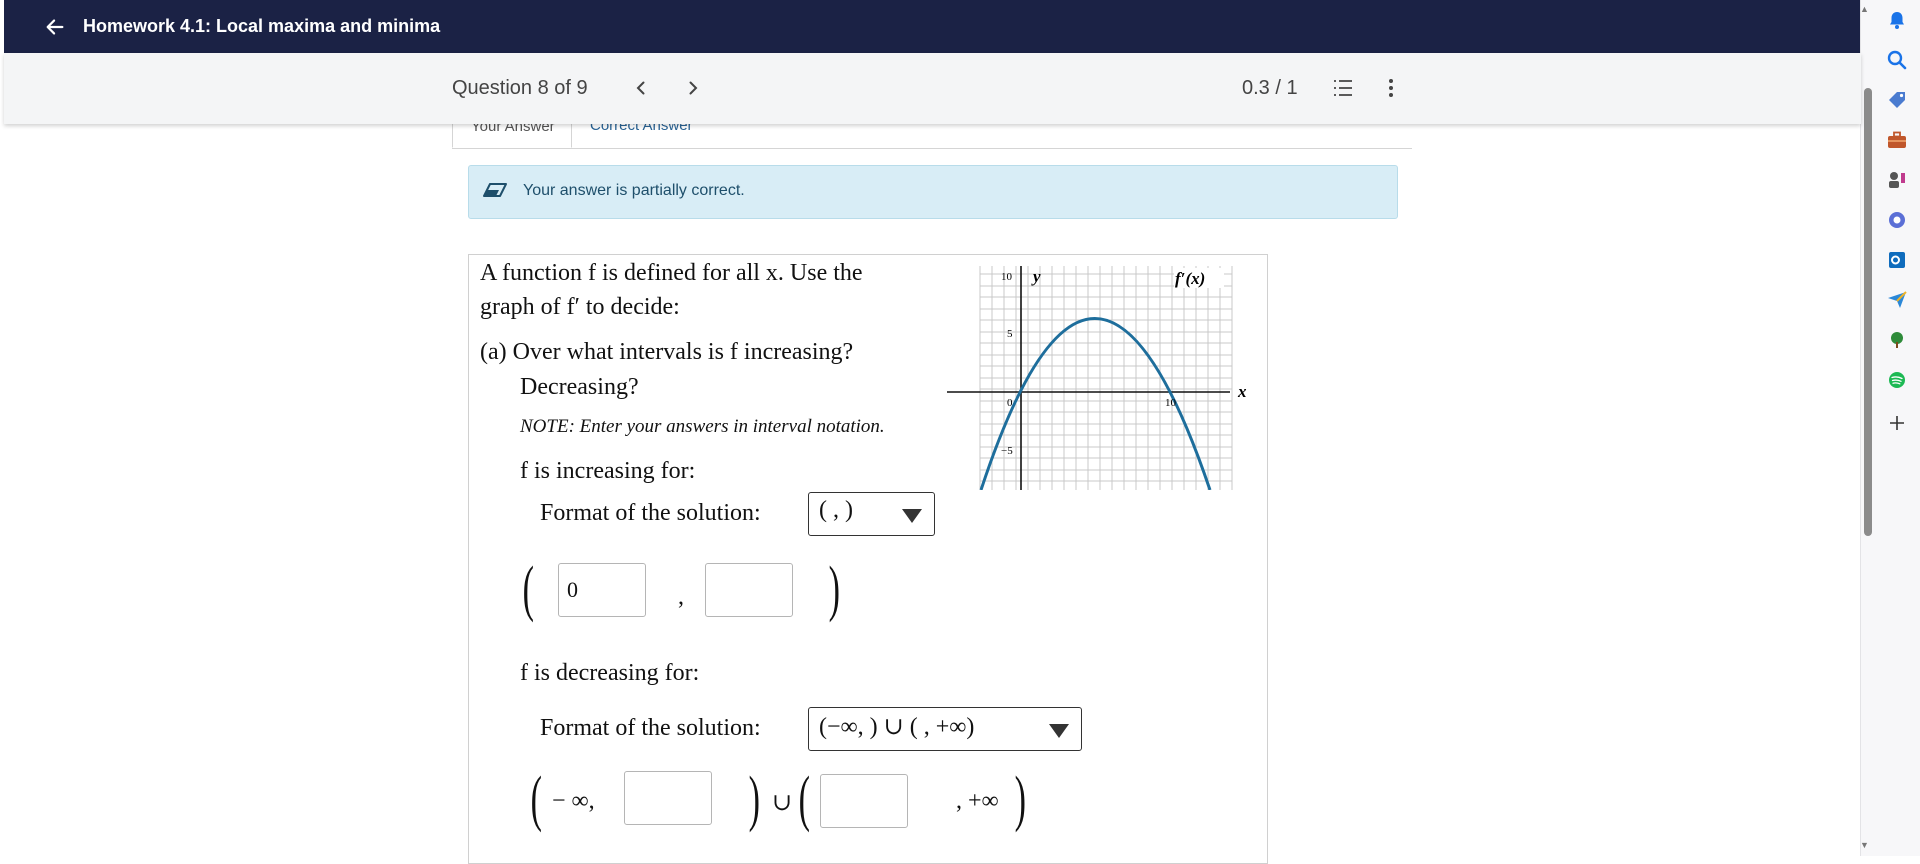 The image size is (1920, 864). Describe the element at coordinates (634, 190) in the screenshot. I see `alert-message: Your answer is partially correct.` at that location.